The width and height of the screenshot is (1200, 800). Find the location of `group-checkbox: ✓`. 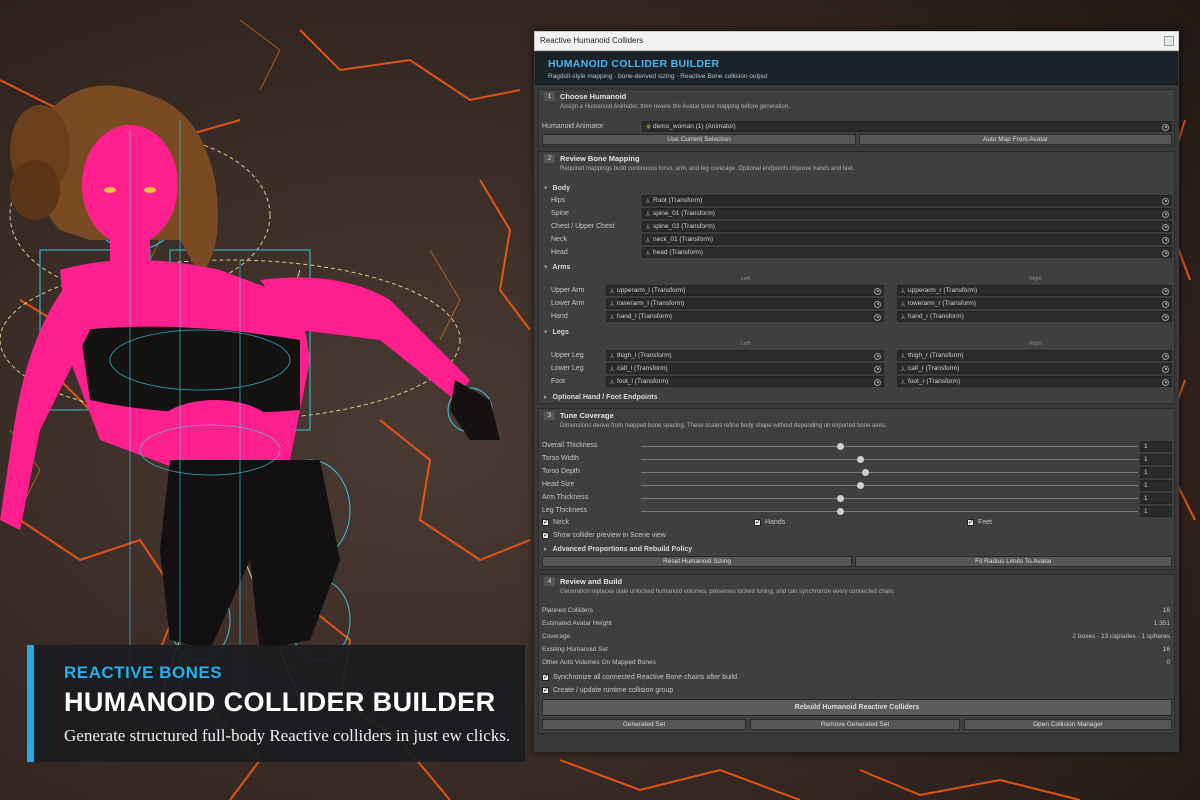

group-checkbox: ✓ is located at coordinates (545, 690).